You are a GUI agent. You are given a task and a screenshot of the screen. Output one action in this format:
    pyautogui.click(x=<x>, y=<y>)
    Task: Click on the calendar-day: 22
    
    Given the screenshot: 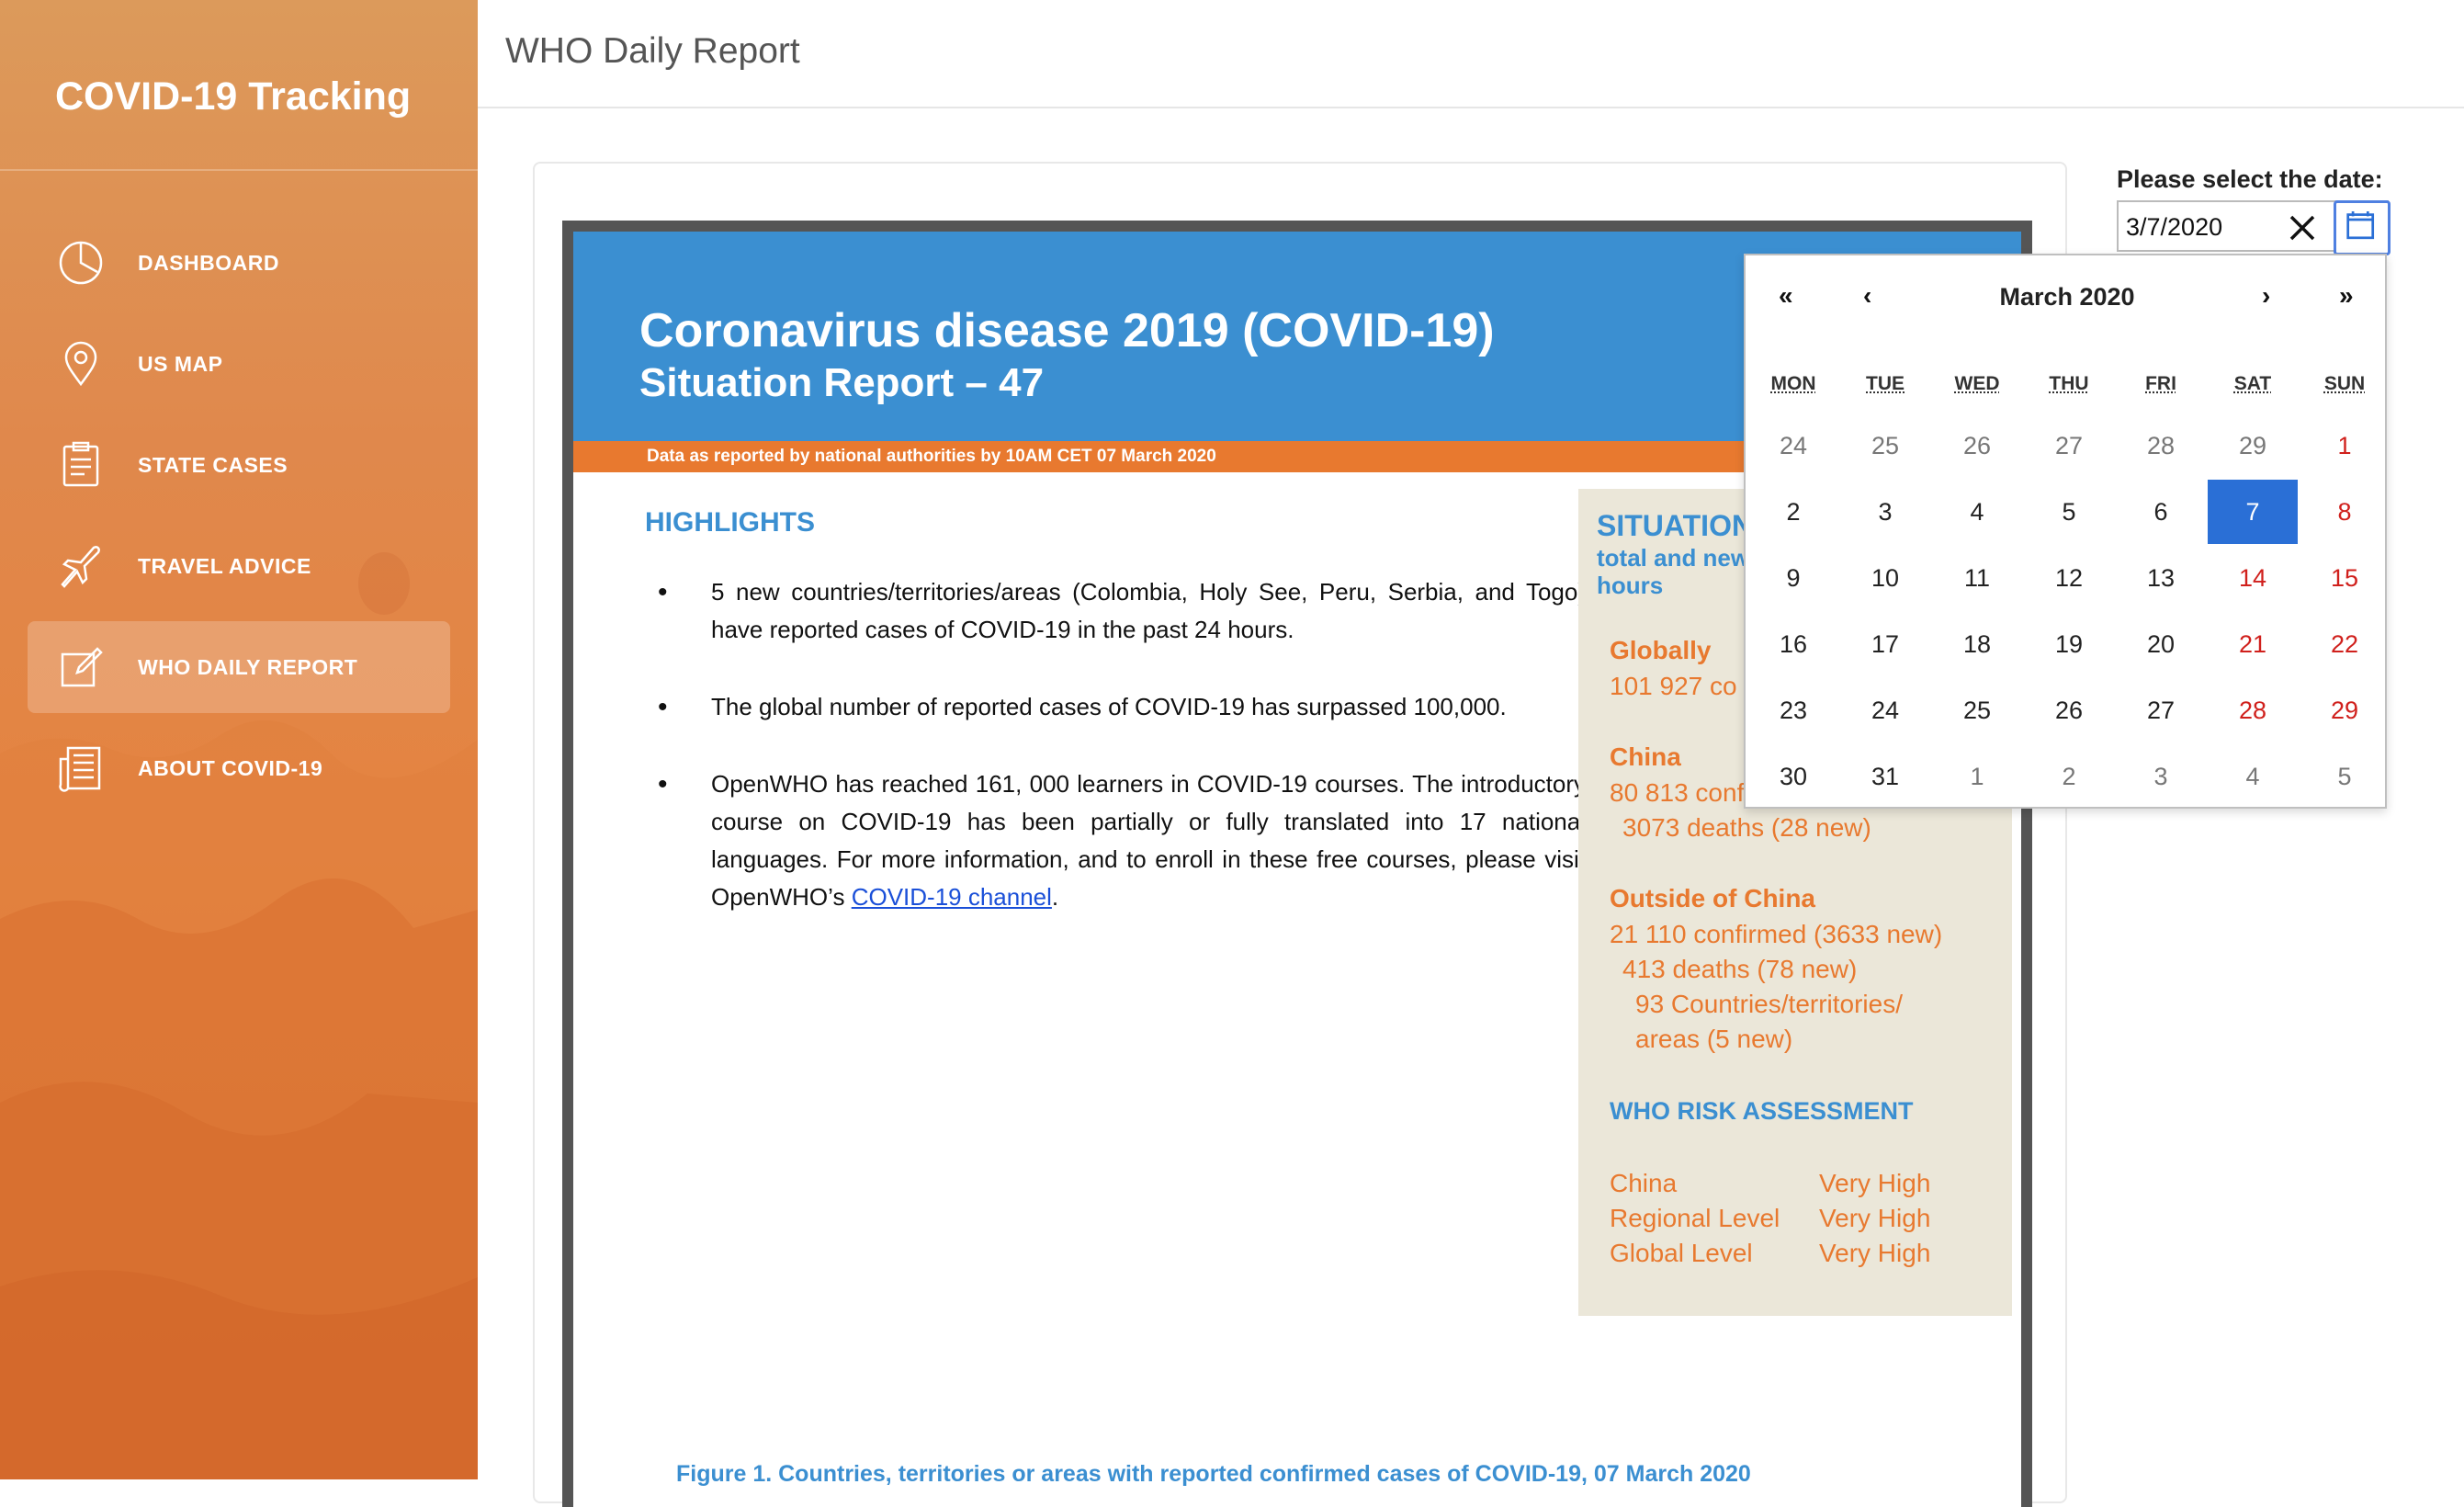 What is the action you would take?
    pyautogui.click(x=2345, y=644)
    